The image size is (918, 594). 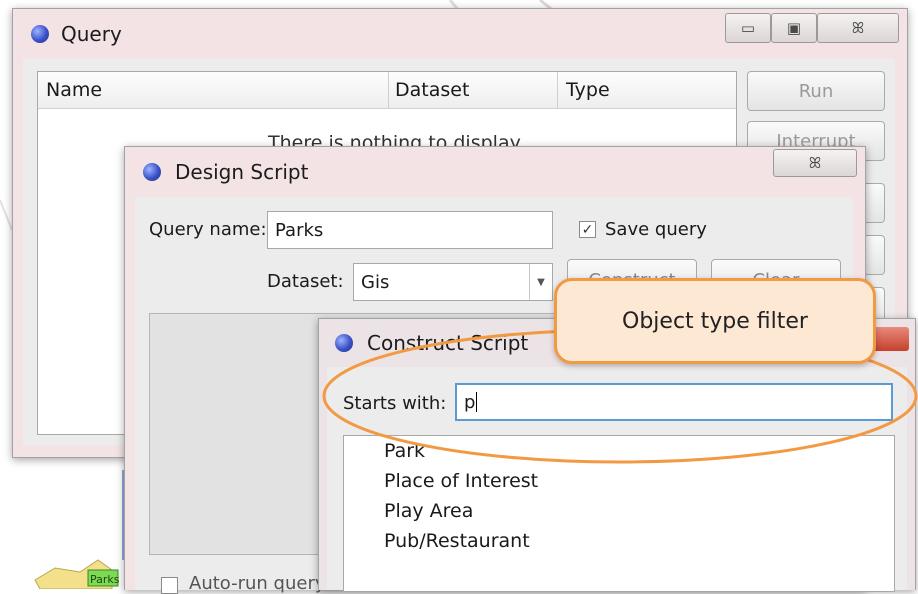 I want to click on results-table-header: Name Dataset Type, so click(x=387, y=90).